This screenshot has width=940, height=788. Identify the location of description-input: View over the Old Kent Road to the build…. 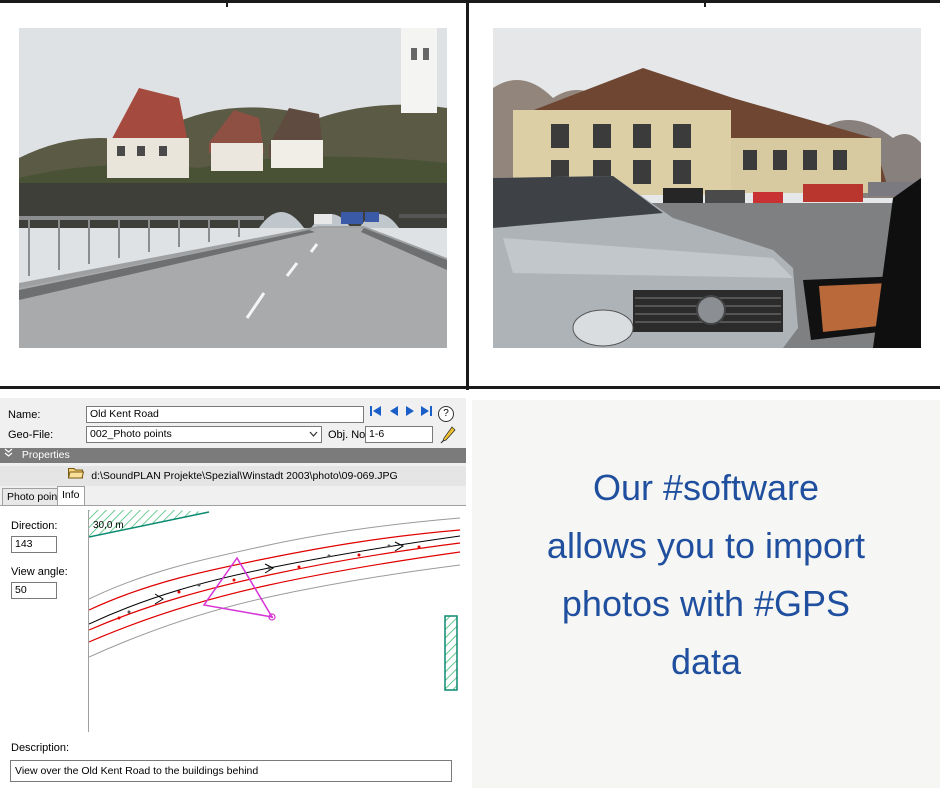
(231, 771).